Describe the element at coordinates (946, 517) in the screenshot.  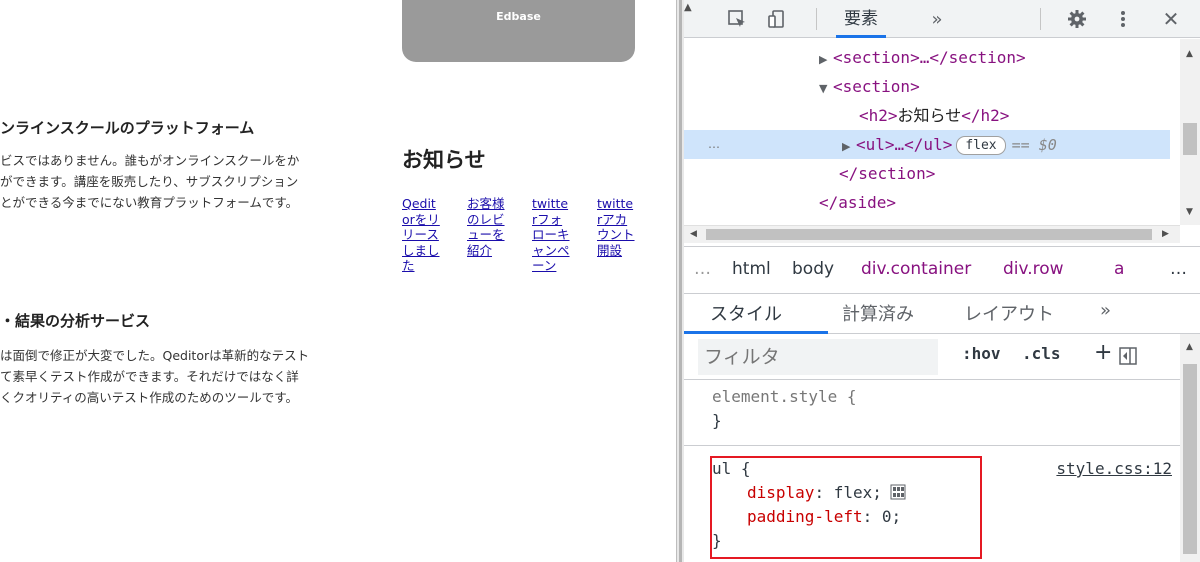
I see `declaration-padding-left: padding-left: 0;` at that location.